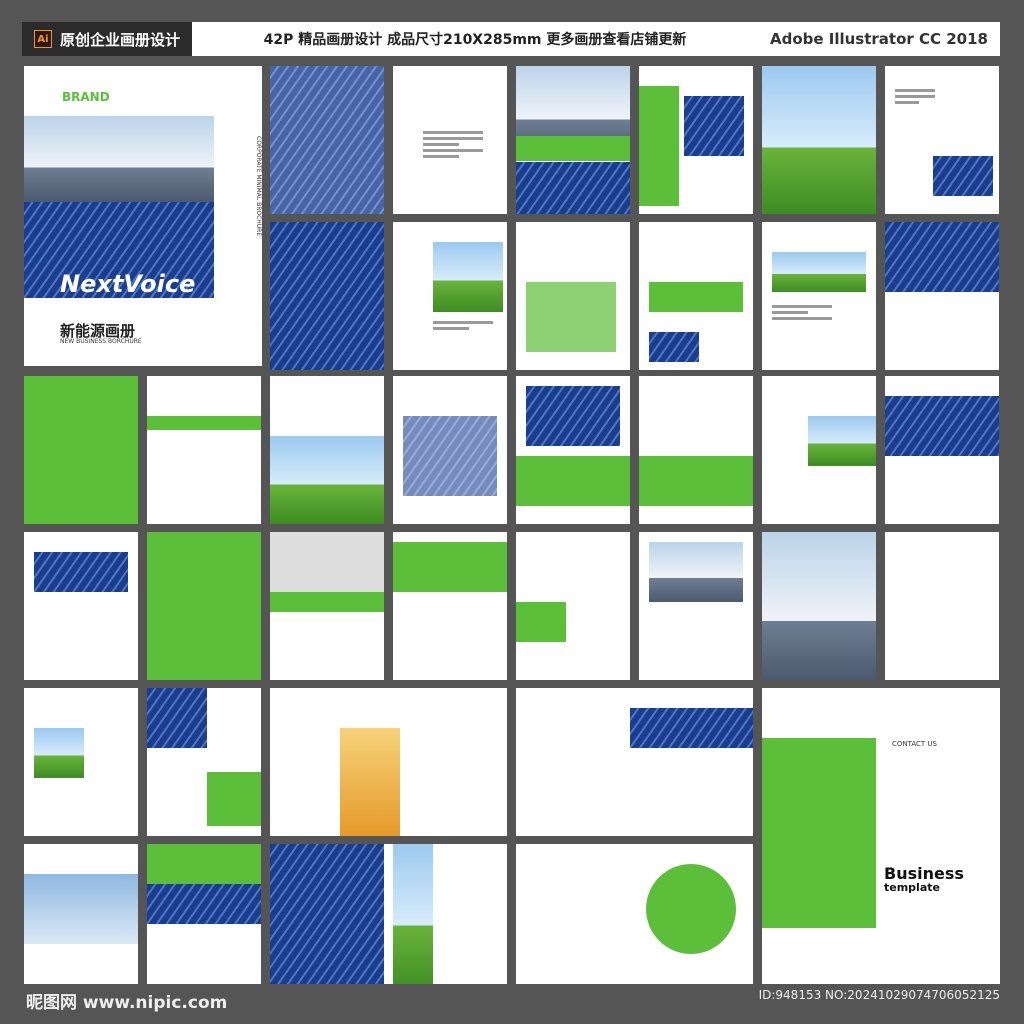 This screenshot has height=1024, width=1024. Describe the element at coordinates (120, 39) in the screenshot. I see `banner-left-text: 原创企业画册设计` at that location.